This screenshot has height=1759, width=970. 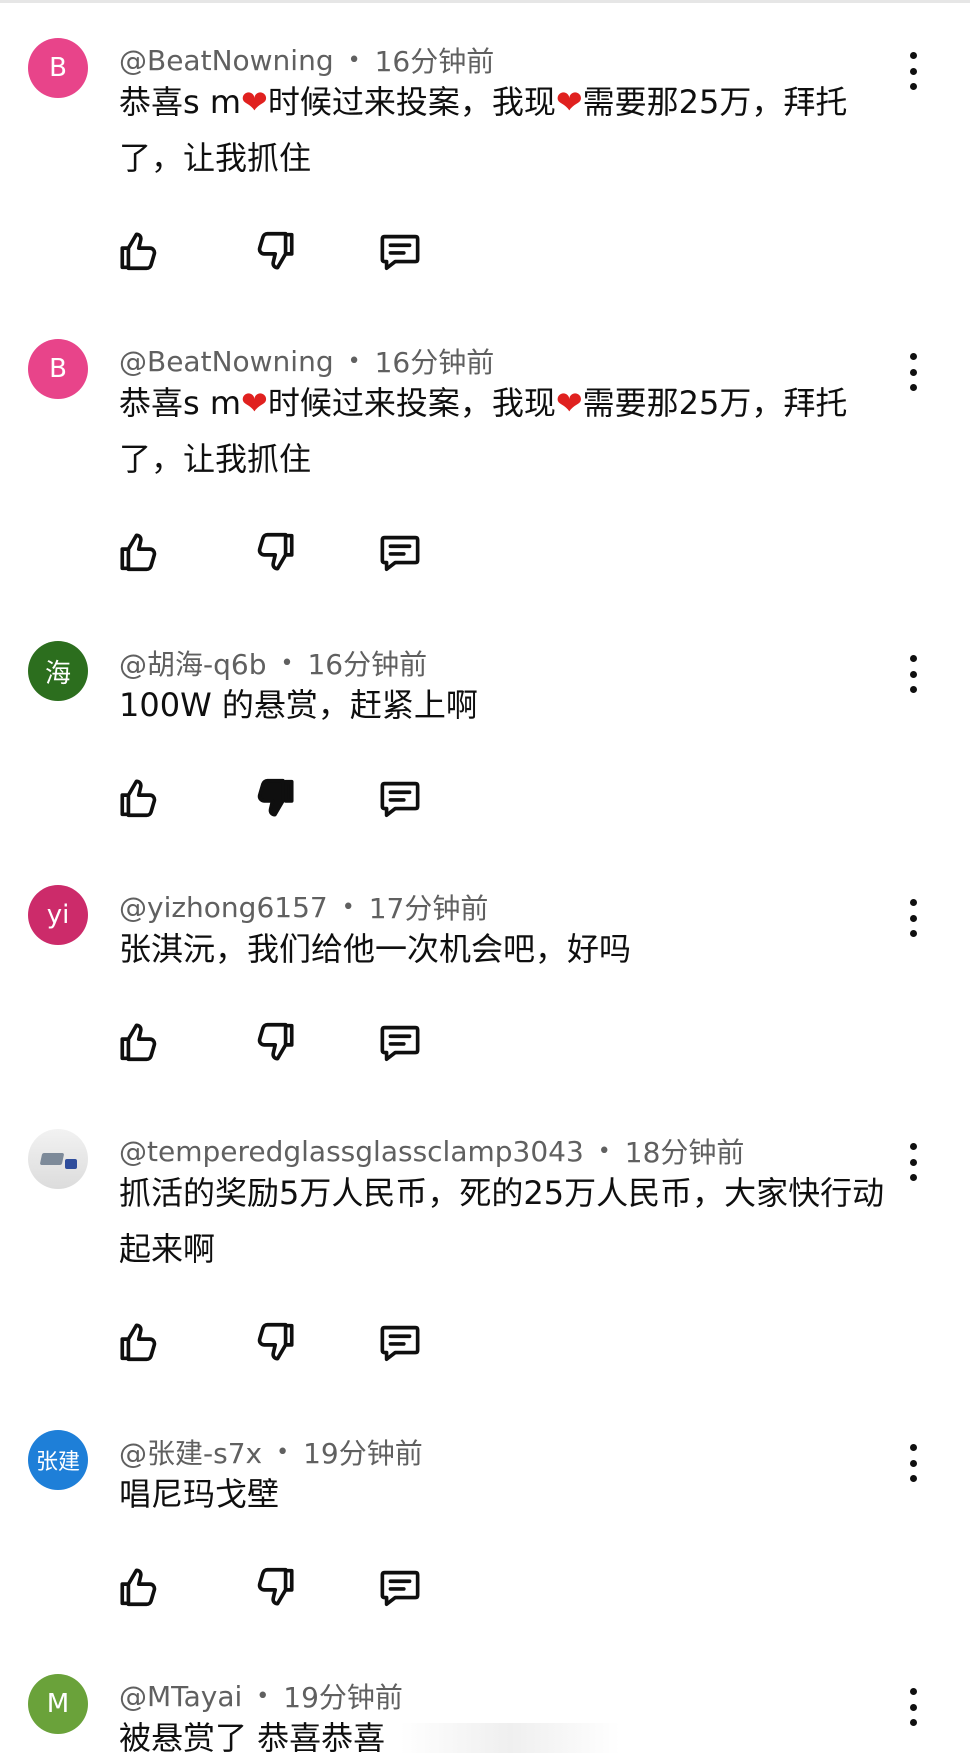 I want to click on comment-meta: @胡海-q6b • 16分钟前, so click(x=273, y=663).